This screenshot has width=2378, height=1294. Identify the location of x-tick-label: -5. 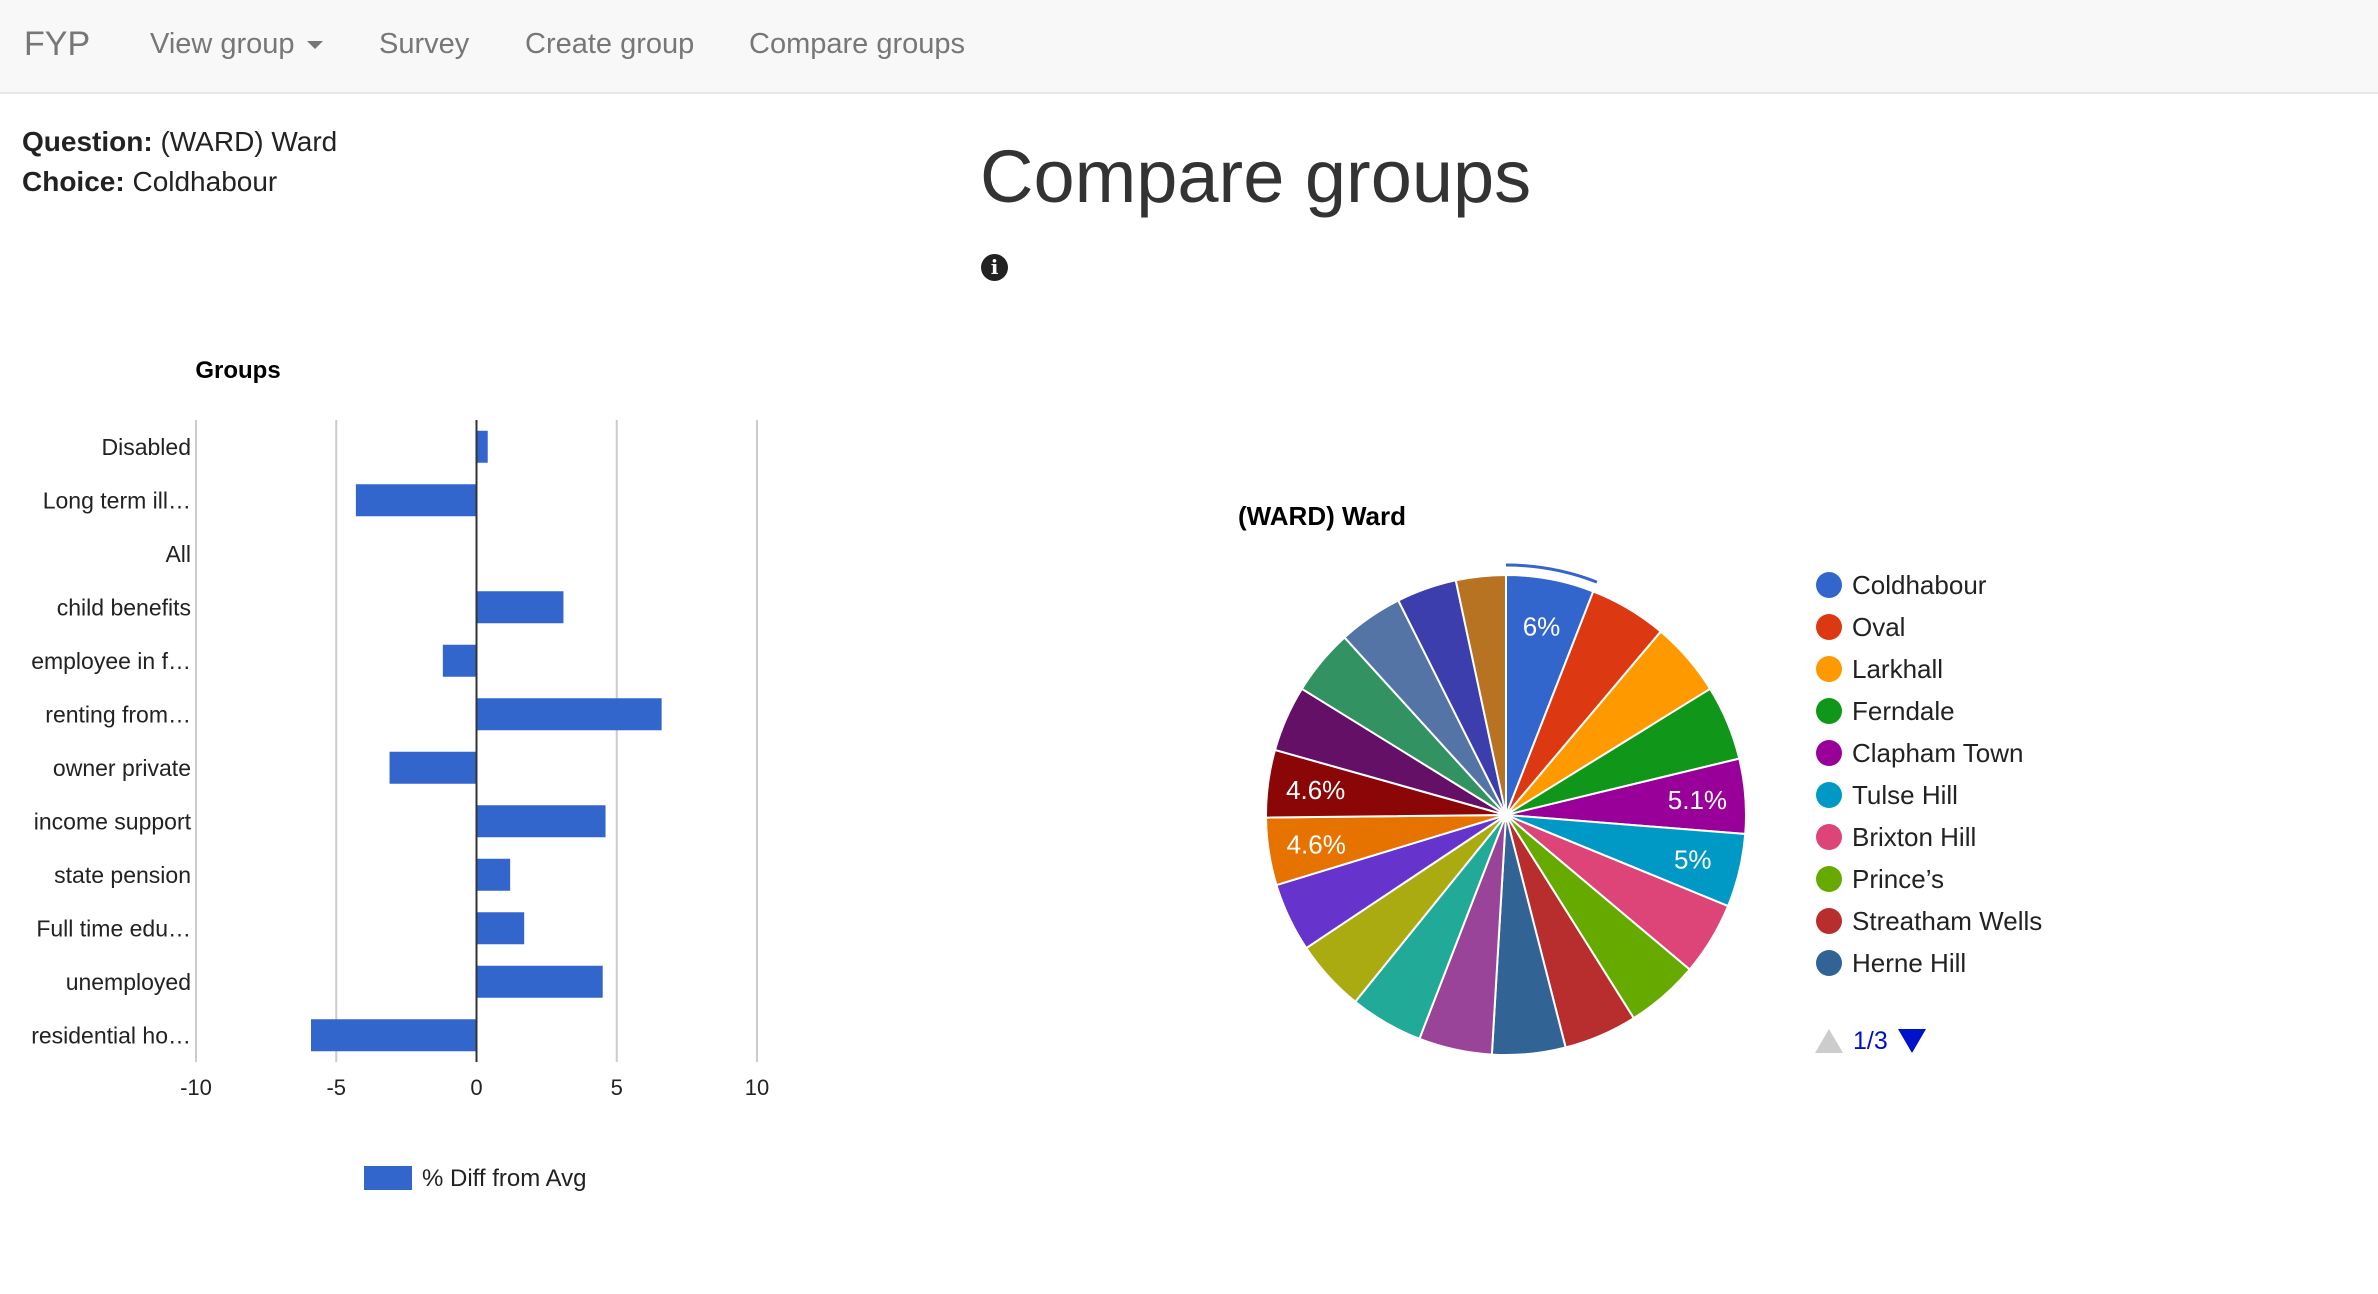
(336, 1087).